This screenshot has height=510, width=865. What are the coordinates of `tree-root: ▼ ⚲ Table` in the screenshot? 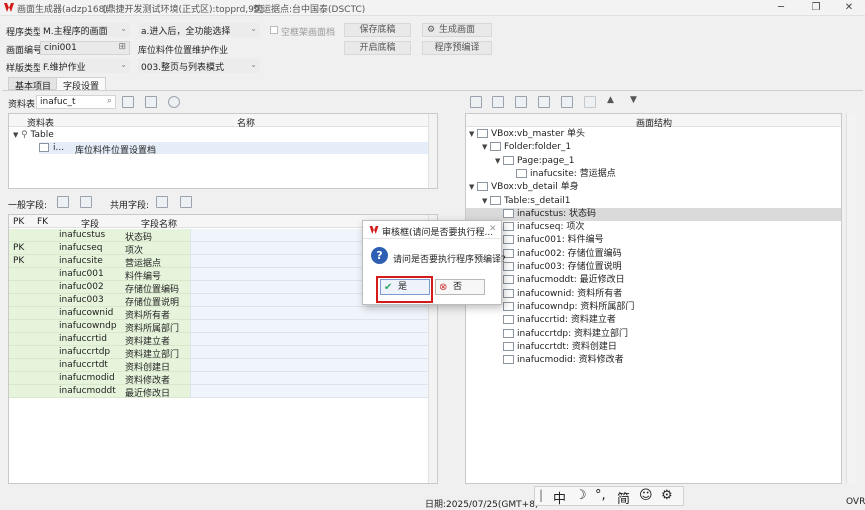 It's located at (33, 135).